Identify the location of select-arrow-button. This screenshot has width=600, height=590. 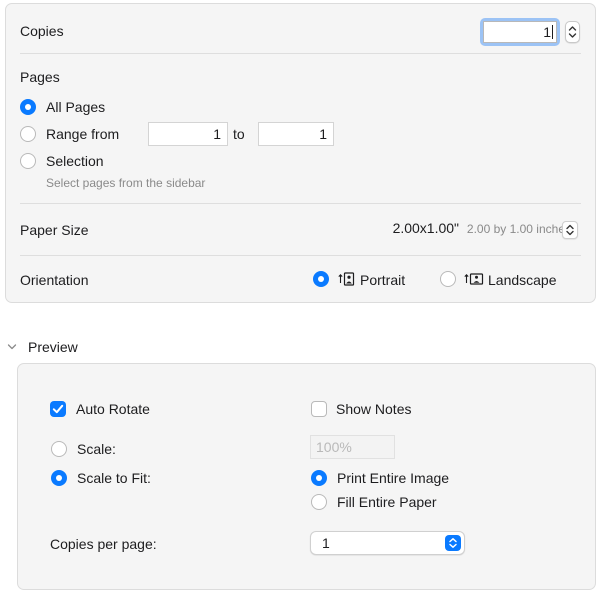
(453, 543).